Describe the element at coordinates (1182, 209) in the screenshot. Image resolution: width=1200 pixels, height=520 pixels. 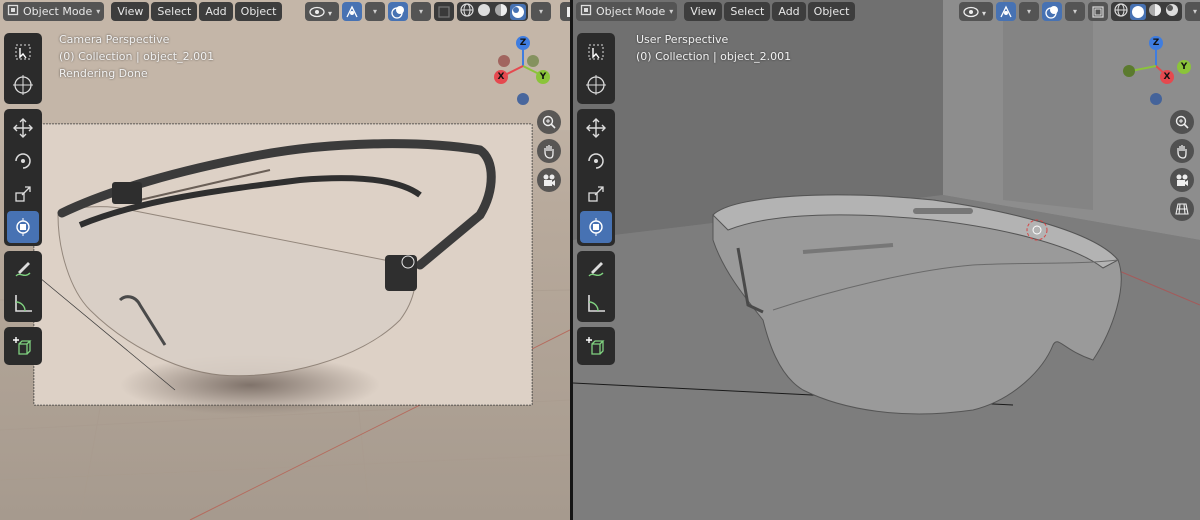
I see `ortho-grid-icon` at that location.